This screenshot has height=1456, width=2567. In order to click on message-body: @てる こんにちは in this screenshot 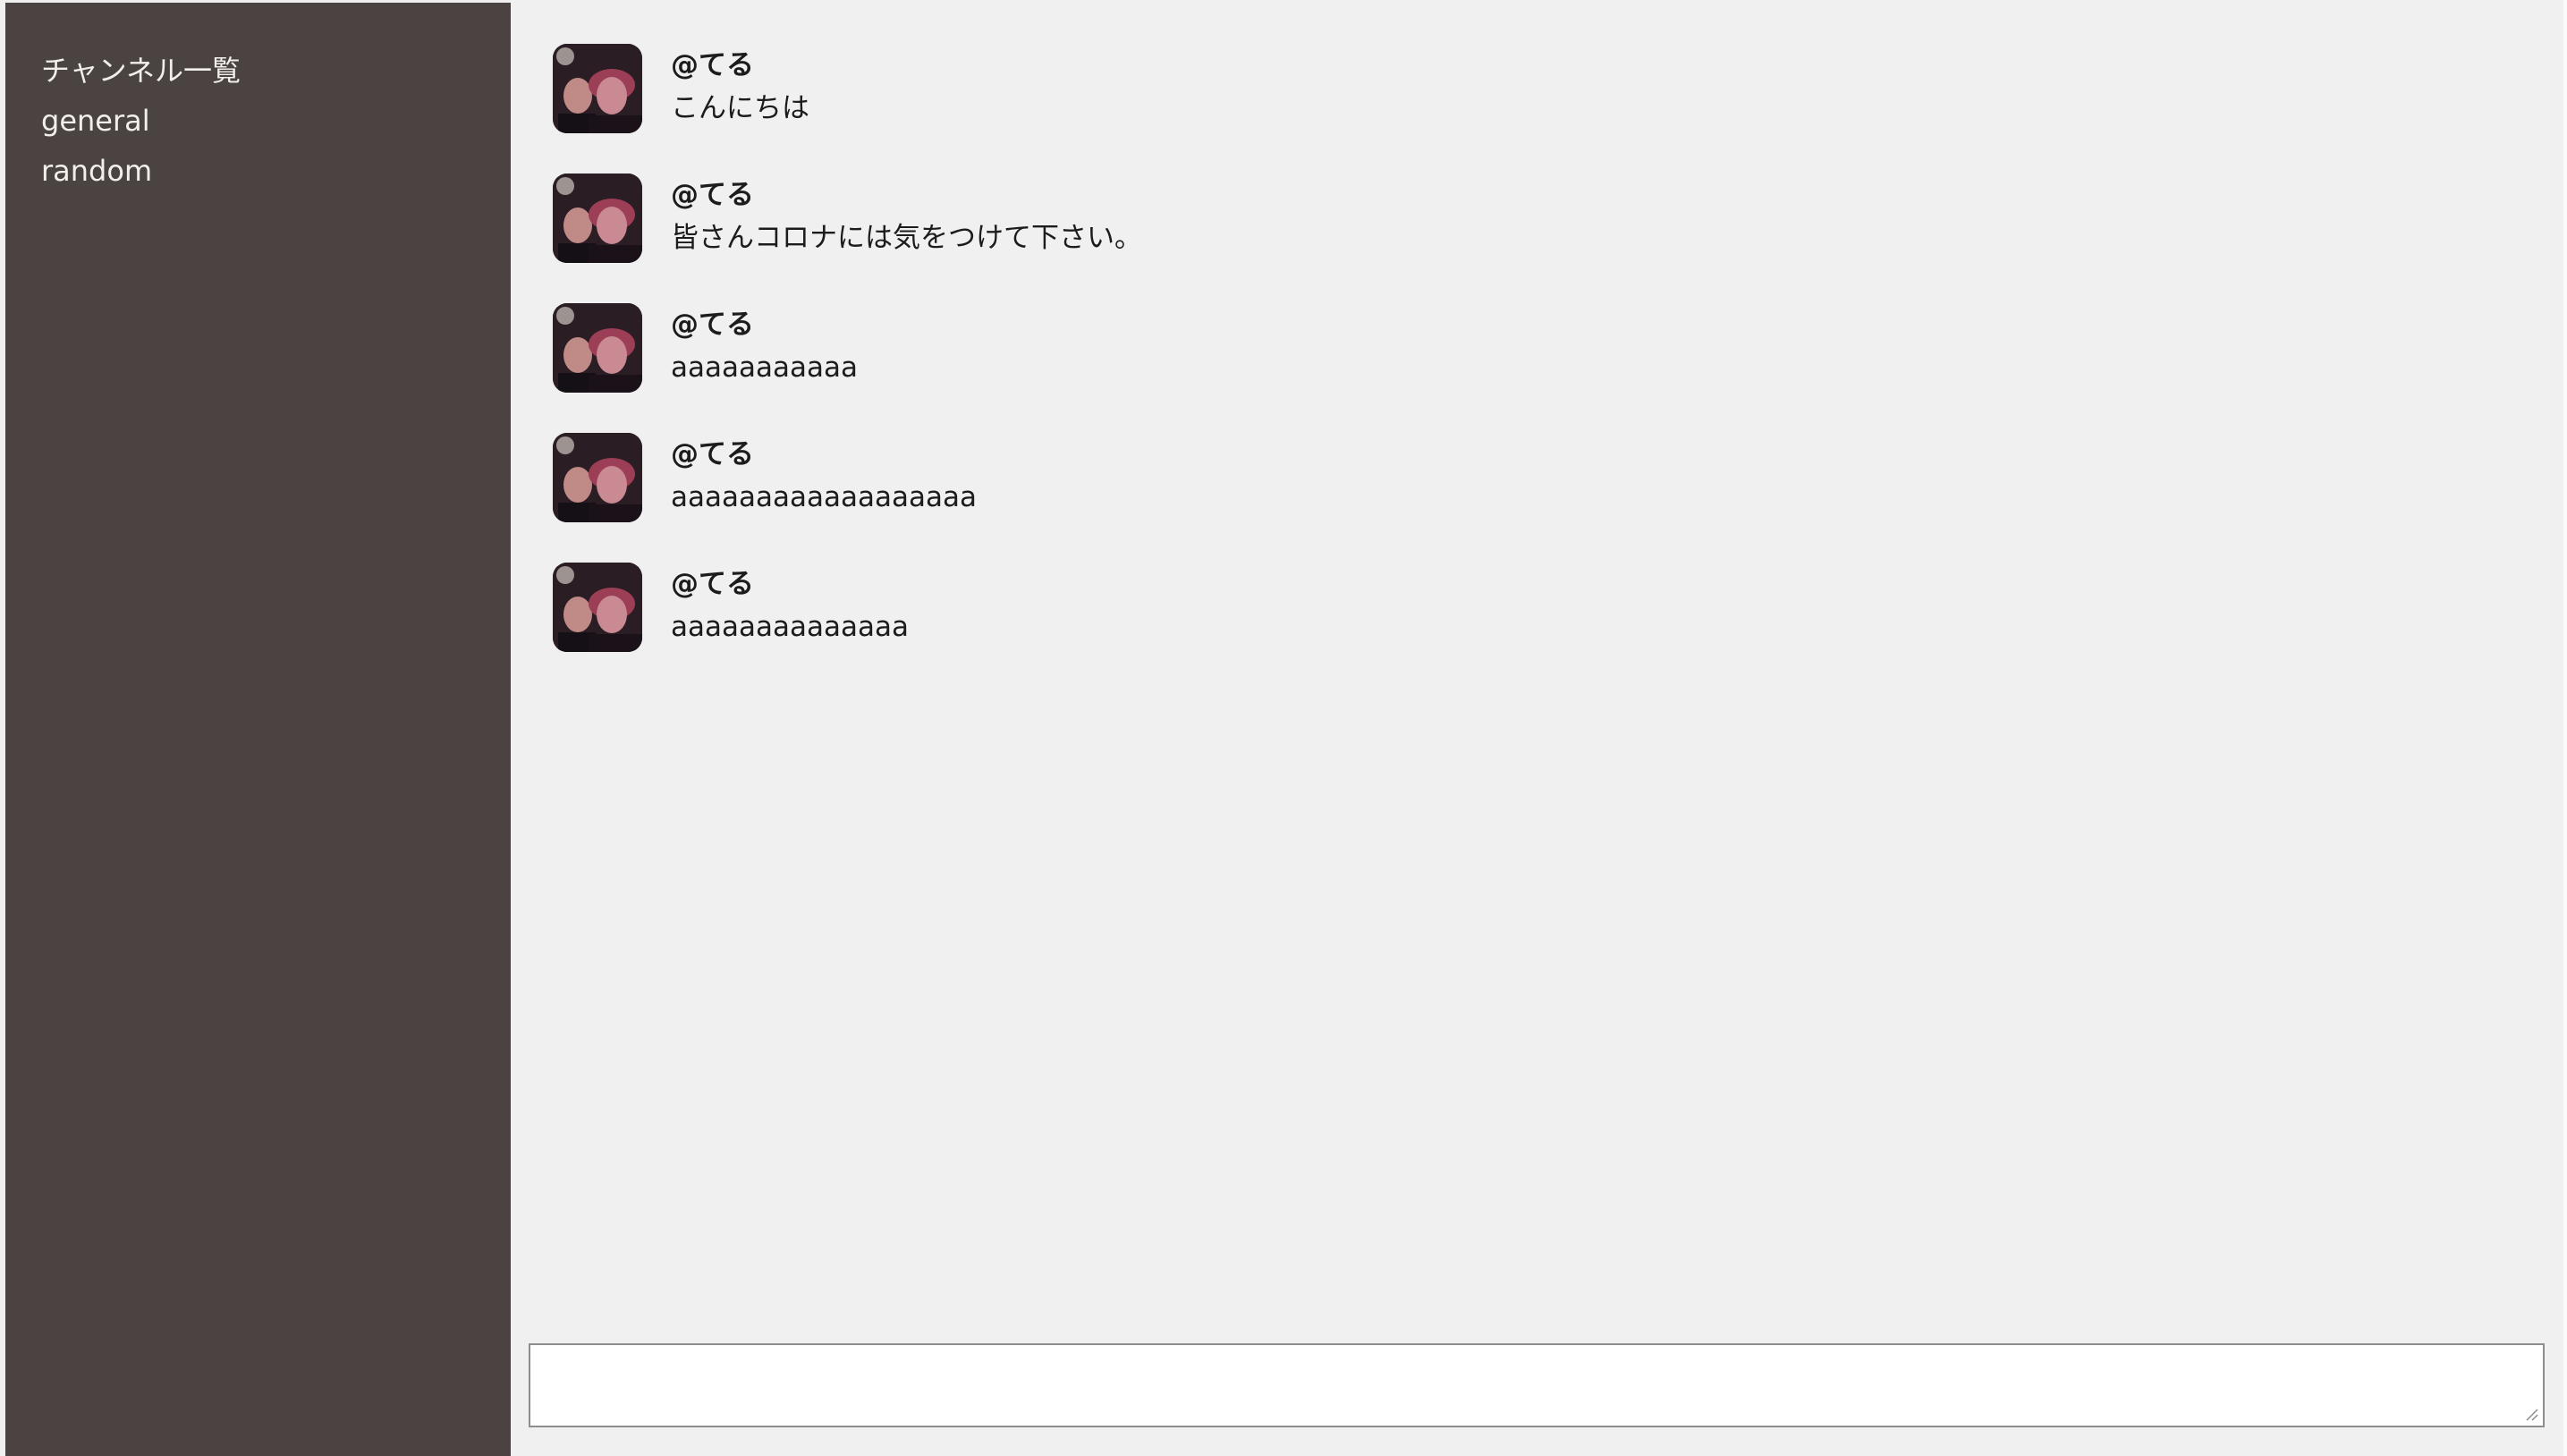, I will do `click(740, 87)`.